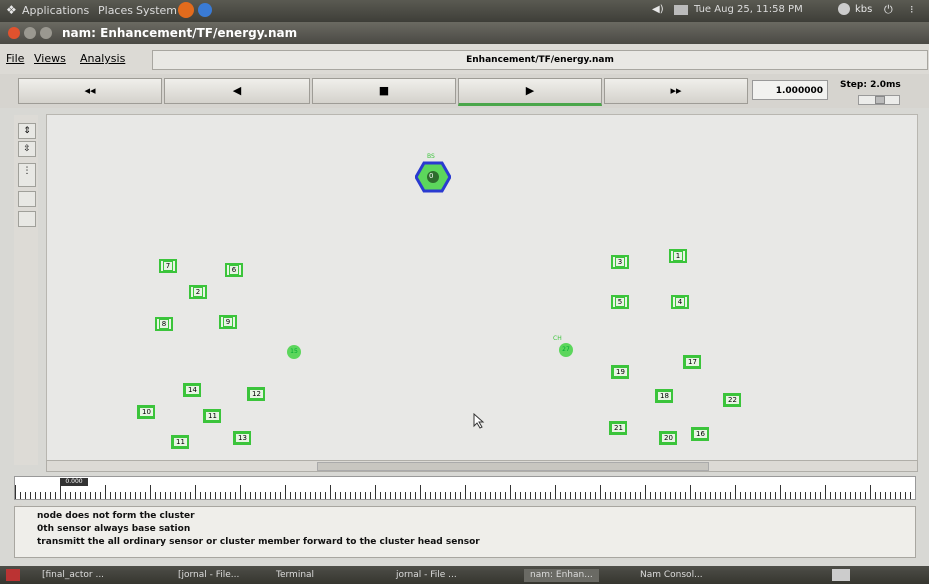 The image size is (929, 584). What do you see at coordinates (681, 10) in the screenshot?
I see `network-icon` at bounding box center [681, 10].